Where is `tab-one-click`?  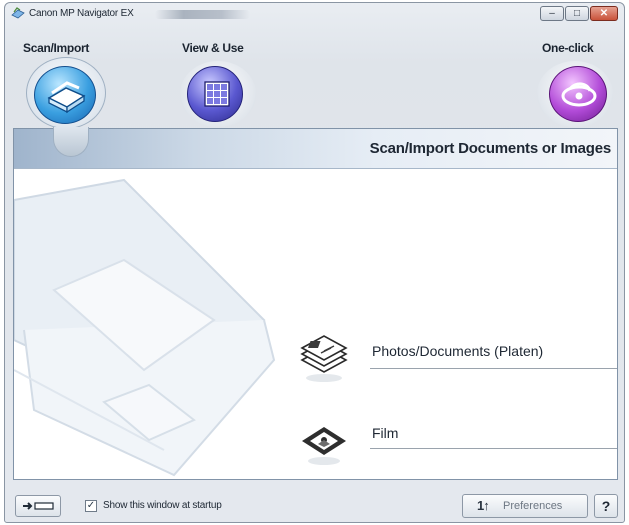 tab-one-click is located at coordinates (575, 94).